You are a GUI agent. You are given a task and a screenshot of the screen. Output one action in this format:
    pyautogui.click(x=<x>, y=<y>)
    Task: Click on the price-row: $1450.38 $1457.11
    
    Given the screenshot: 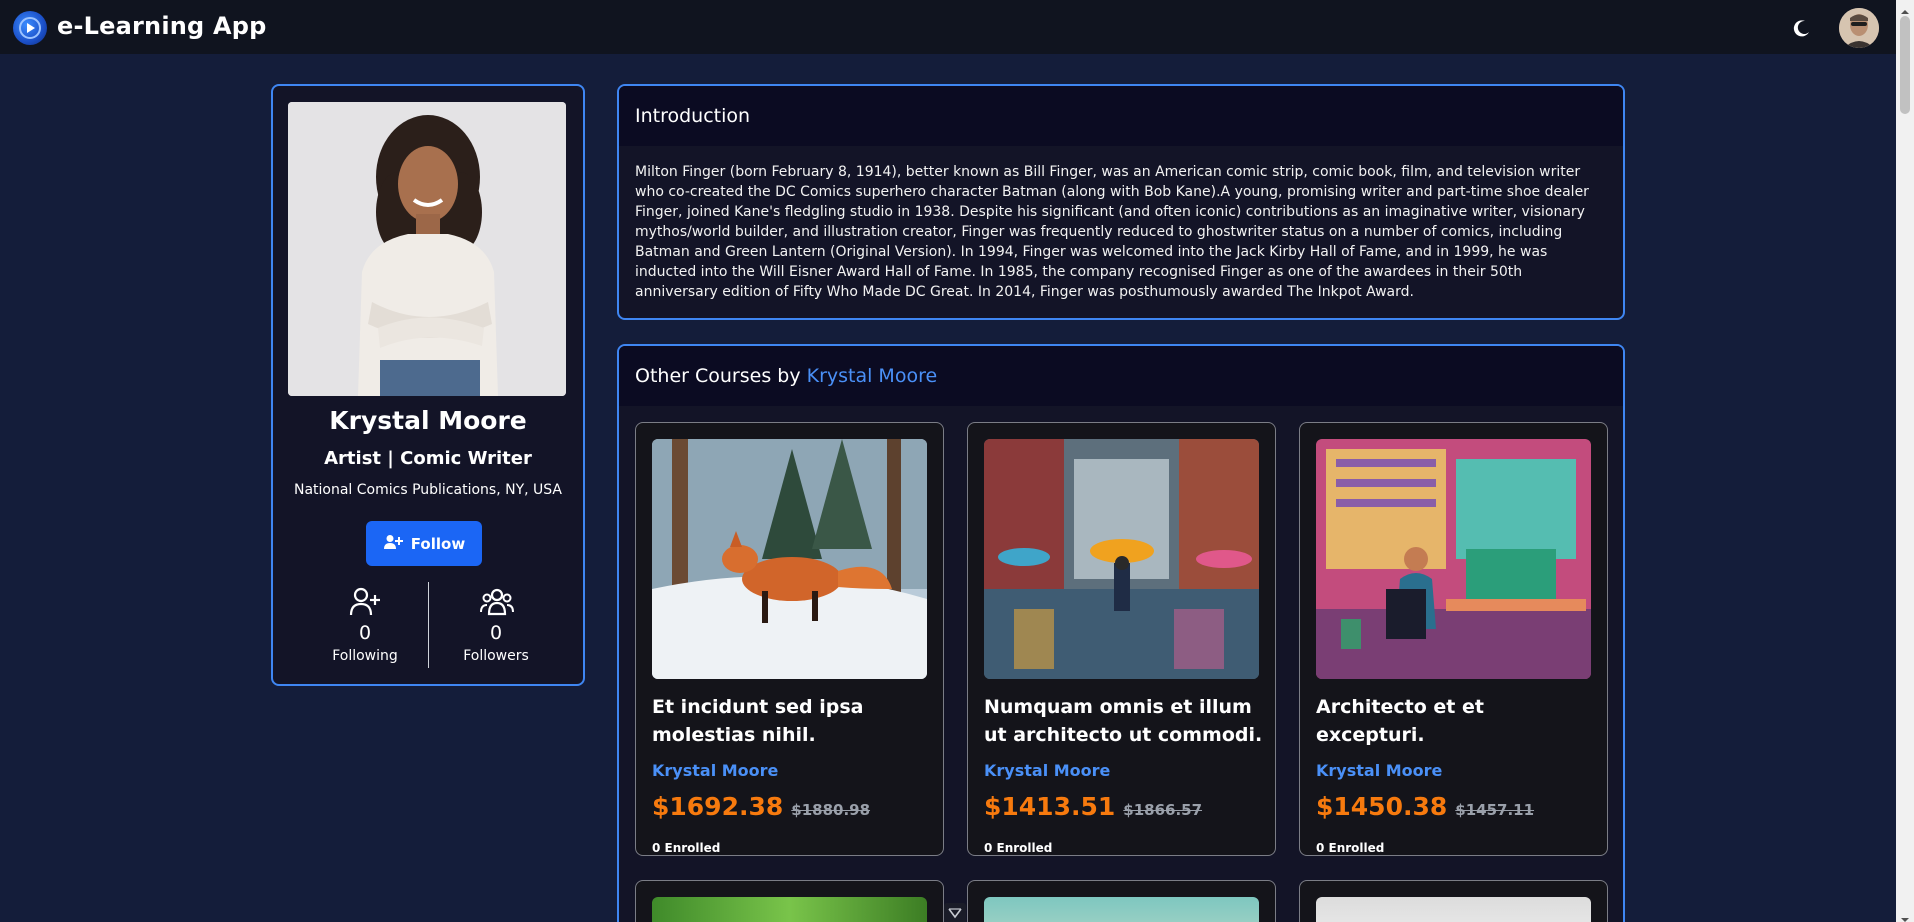 What is the action you would take?
    pyautogui.click(x=1456, y=808)
    